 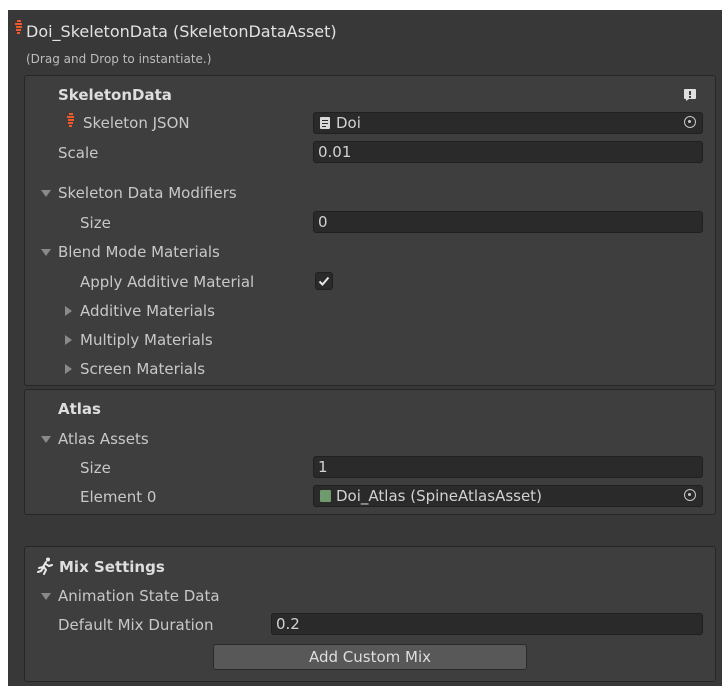 I want to click on inspector-title: Doi_SkeletonData (SkeletonDataAsset), so click(x=181, y=31).